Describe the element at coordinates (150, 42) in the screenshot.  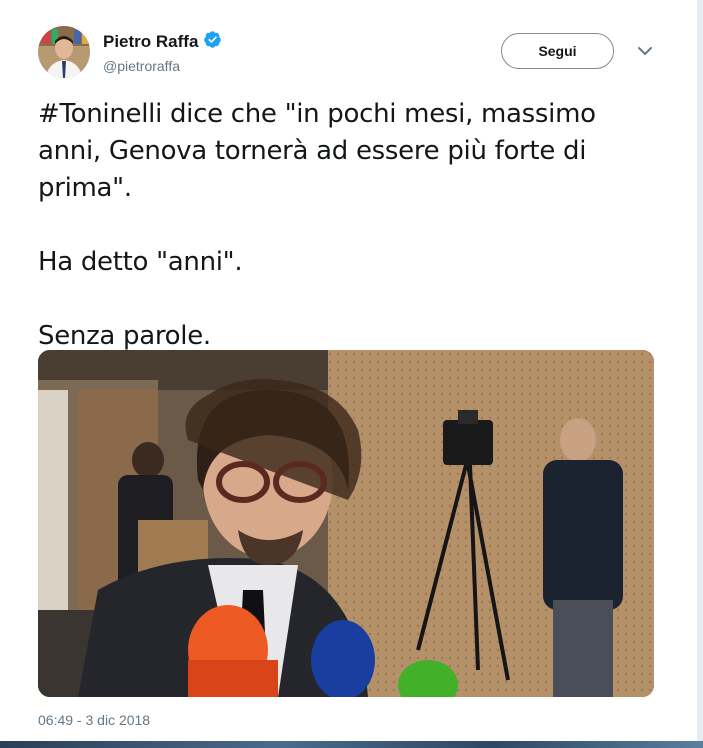
I see `author-name: Pietro Raffa` at that location.